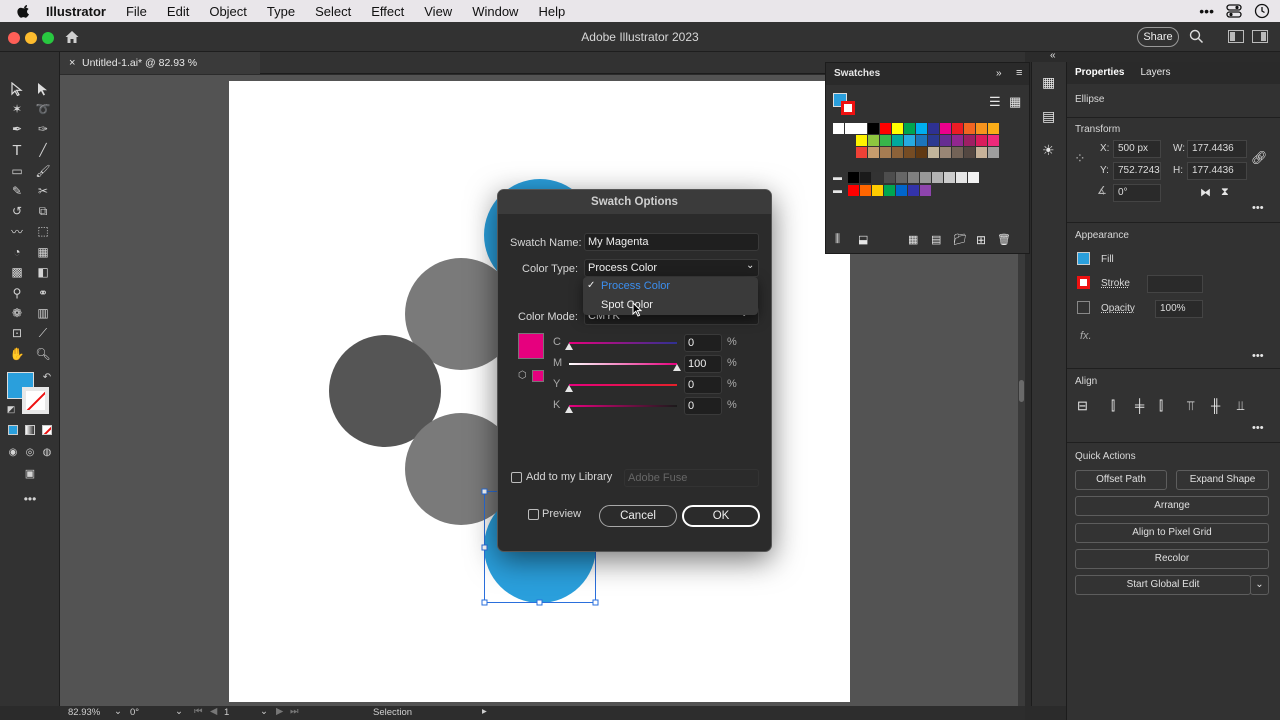 Image resolution: width=1280 pixels, height=720 pixels. Describe the element at coordinates (981, 240) in the screenshot. I see `new-swatch-icon: ⊞` at that location.